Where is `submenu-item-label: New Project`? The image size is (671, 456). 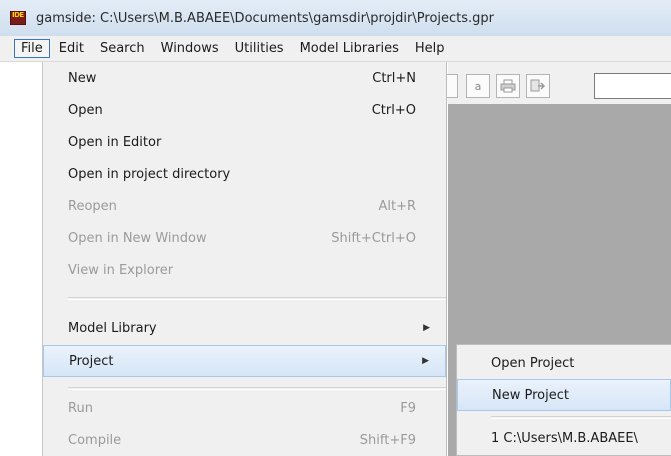
submenu-item-label: New Project is located at coordinates (530, 395).